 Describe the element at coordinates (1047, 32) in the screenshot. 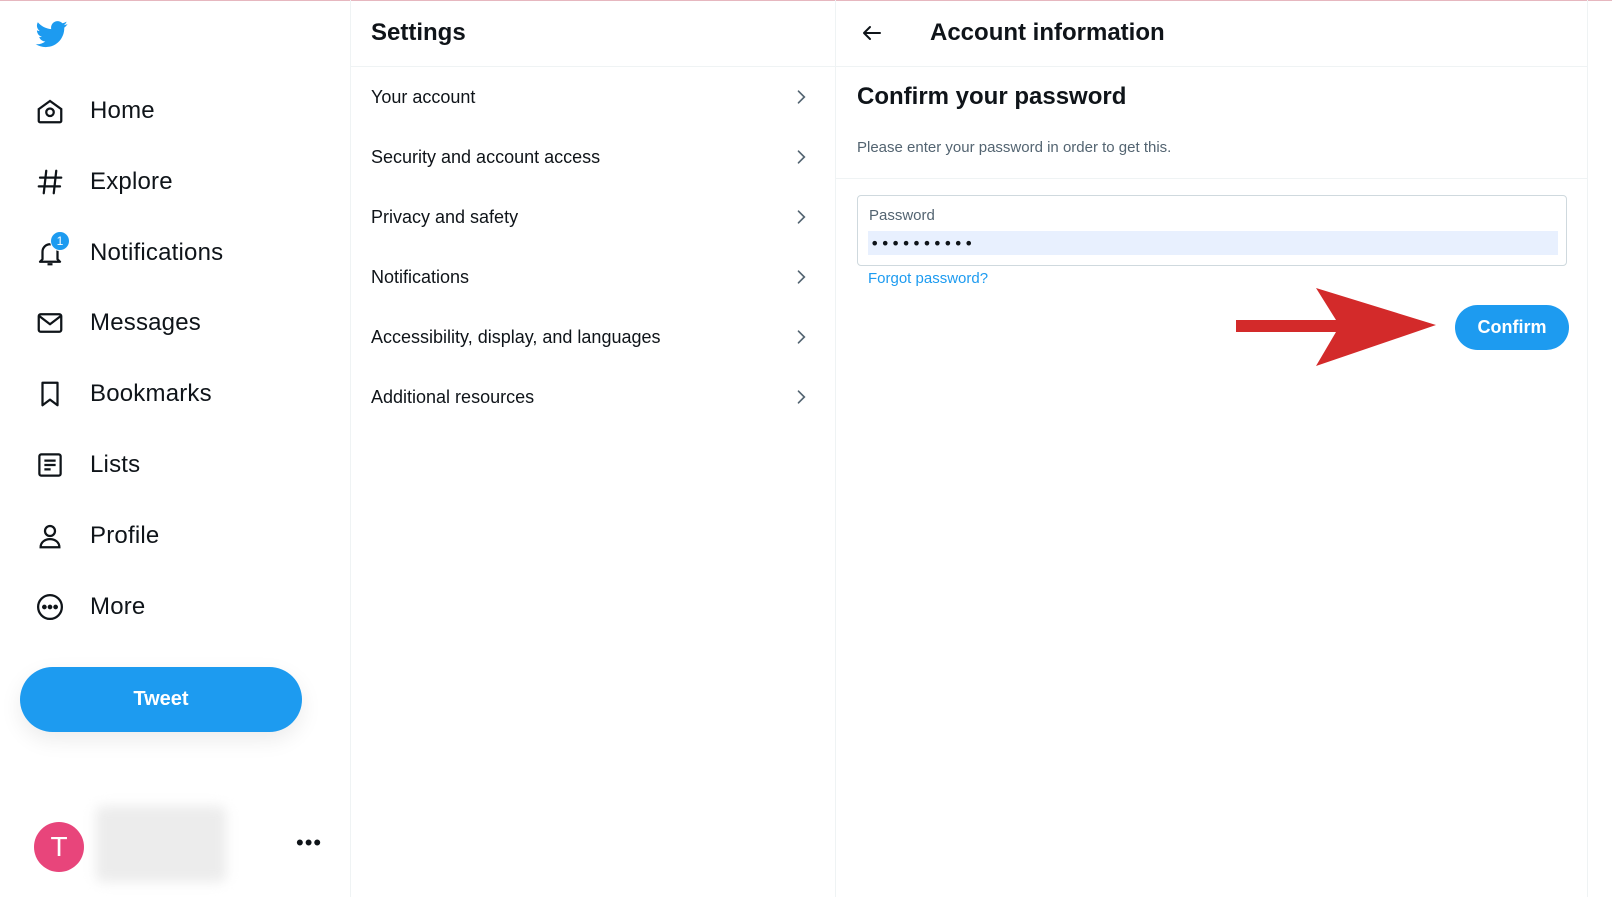

I see `panel-title: Account information` at that location.